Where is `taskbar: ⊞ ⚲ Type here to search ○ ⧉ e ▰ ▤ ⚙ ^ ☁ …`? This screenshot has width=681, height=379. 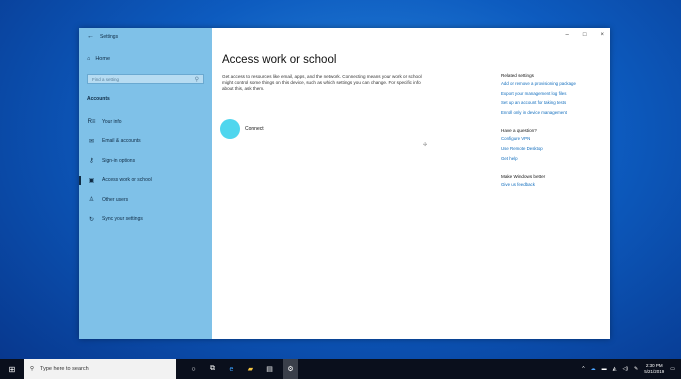 taskbar: ⊞ ⚲ Type here to search ○ ⧉ e ▰ ▤ ⚙ ^ ☁ … is located at coordinates (340, 369).